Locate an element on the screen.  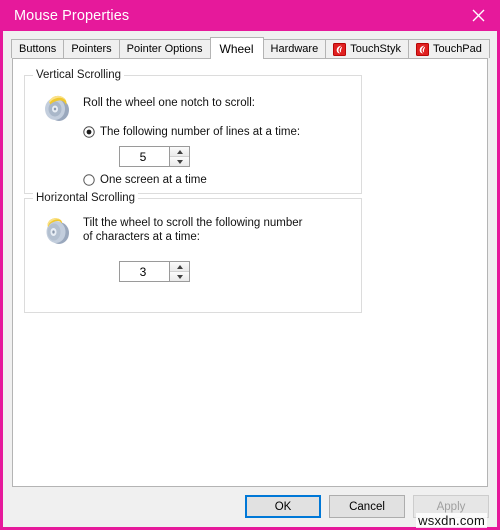
radio-screen-label: One screen at a time is located at coordinates (153, 180).